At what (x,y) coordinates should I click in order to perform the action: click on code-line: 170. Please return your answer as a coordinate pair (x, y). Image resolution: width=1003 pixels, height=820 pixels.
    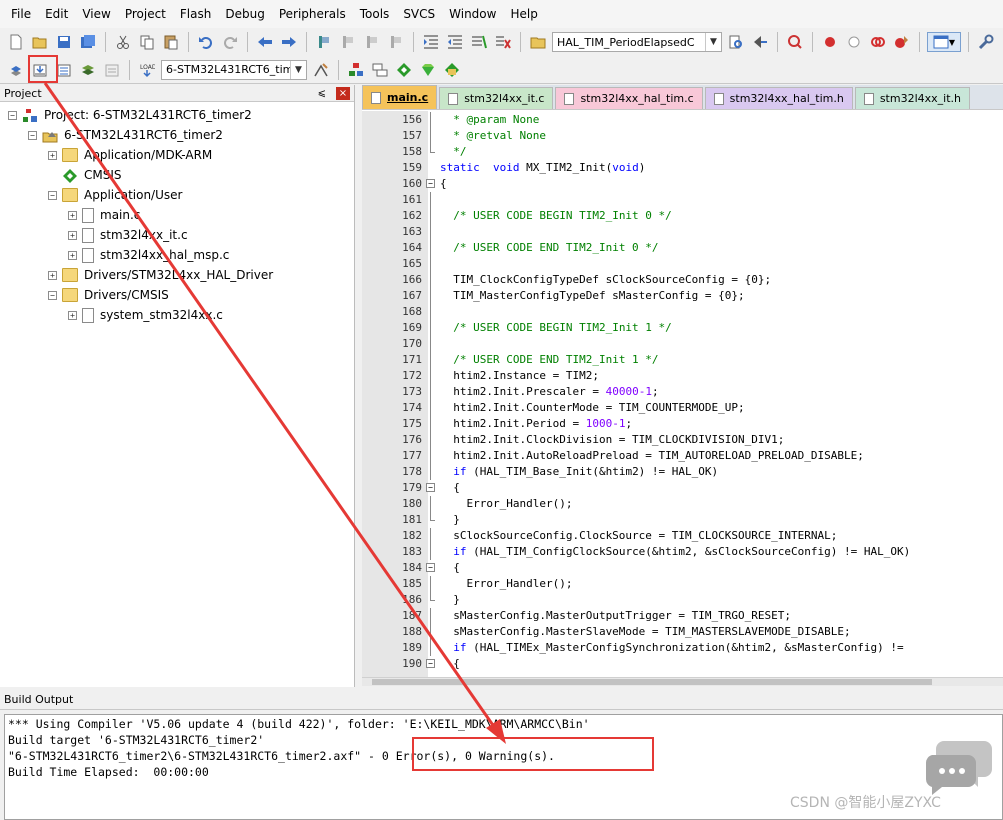
    Looking at the image, I should click on (682, 344).